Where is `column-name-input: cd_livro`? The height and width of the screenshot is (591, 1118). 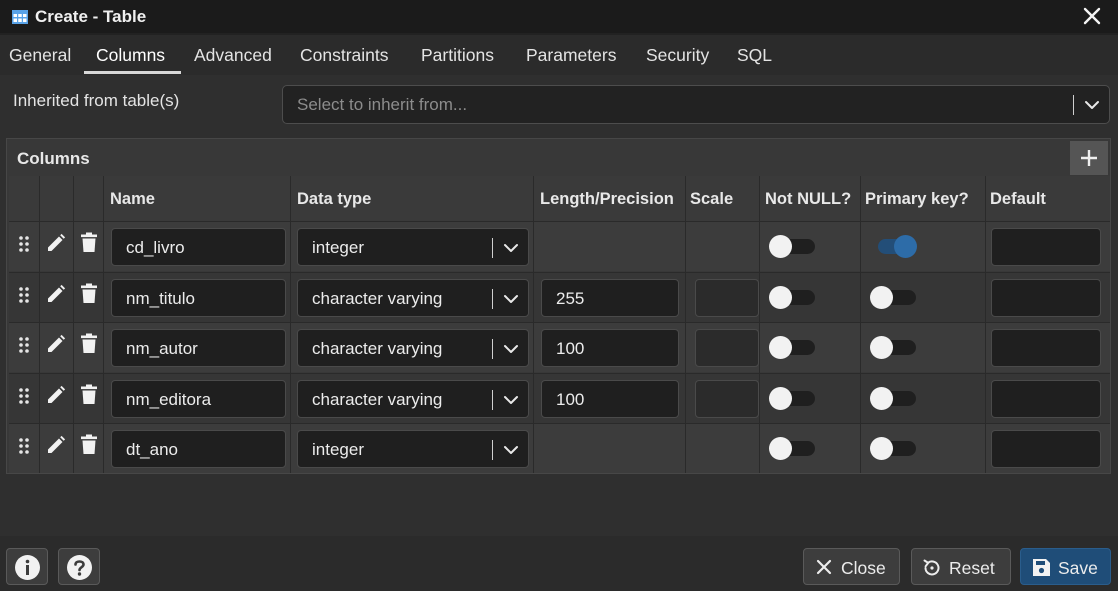 column-name-input: cd_livro is located at coordinates (198, 247).